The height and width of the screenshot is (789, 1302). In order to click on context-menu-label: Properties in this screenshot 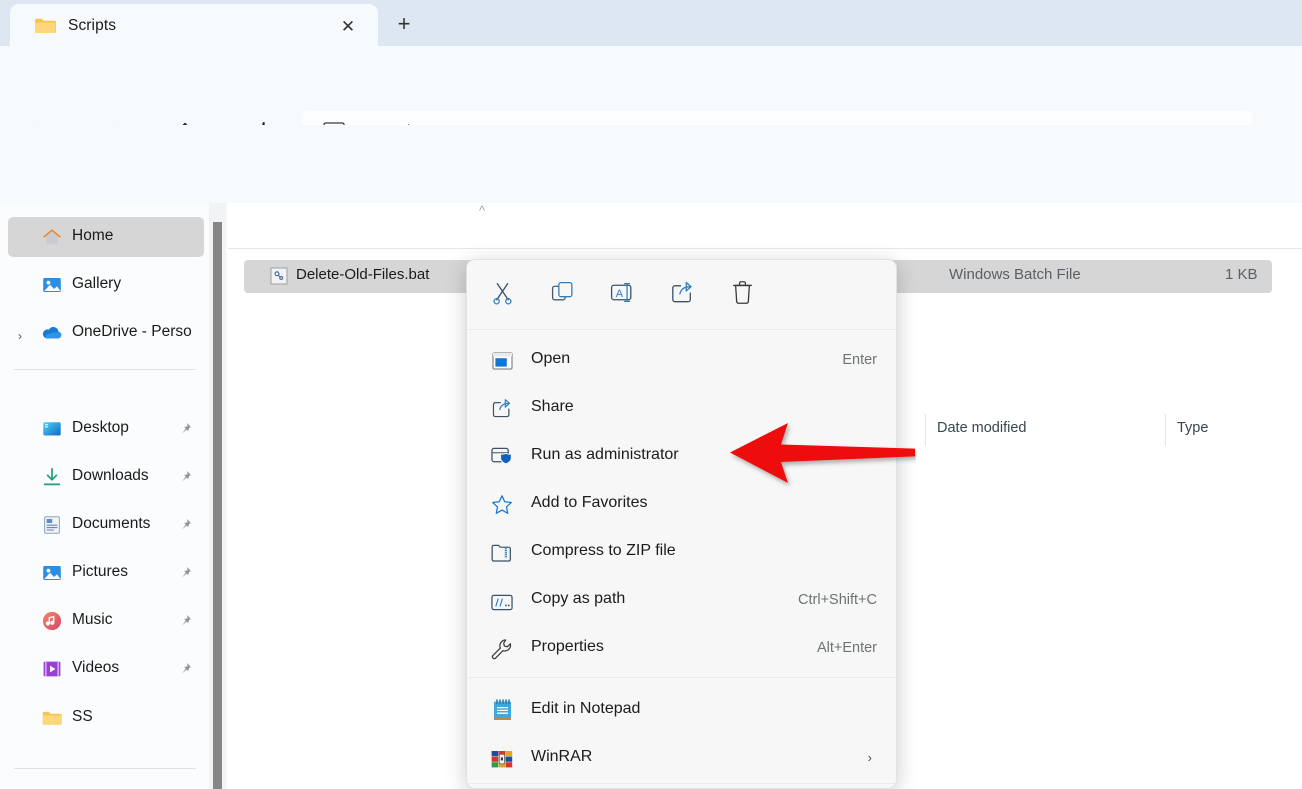, I will do `click(567, 646)`.